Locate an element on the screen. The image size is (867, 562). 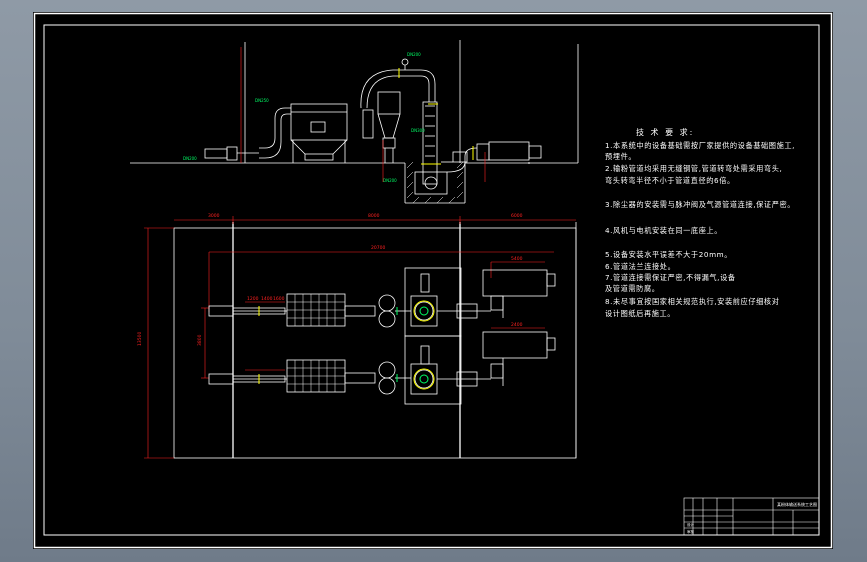
dim-text: 2400 is located at coordinates (517, 325).